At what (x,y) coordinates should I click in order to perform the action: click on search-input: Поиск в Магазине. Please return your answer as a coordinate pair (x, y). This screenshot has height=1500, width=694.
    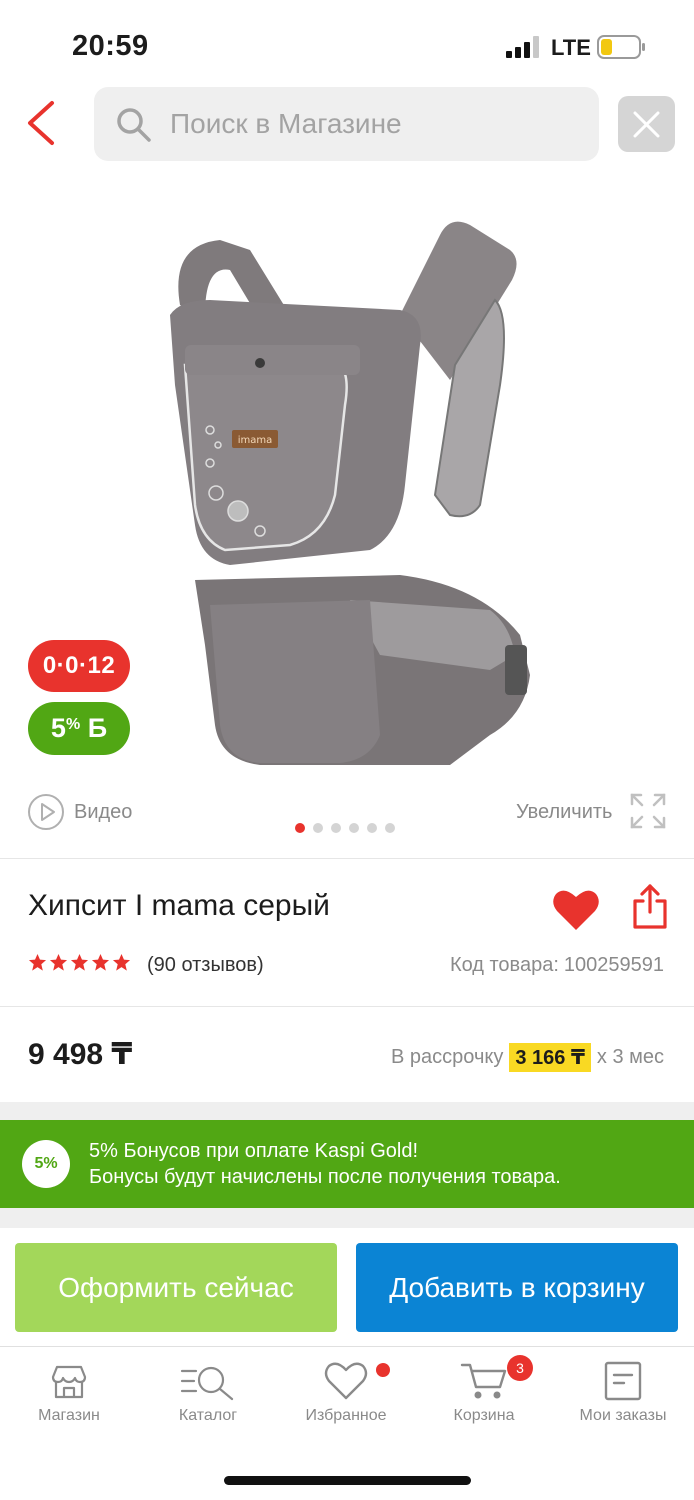
    Looking at the image, I should click on (346, 124).